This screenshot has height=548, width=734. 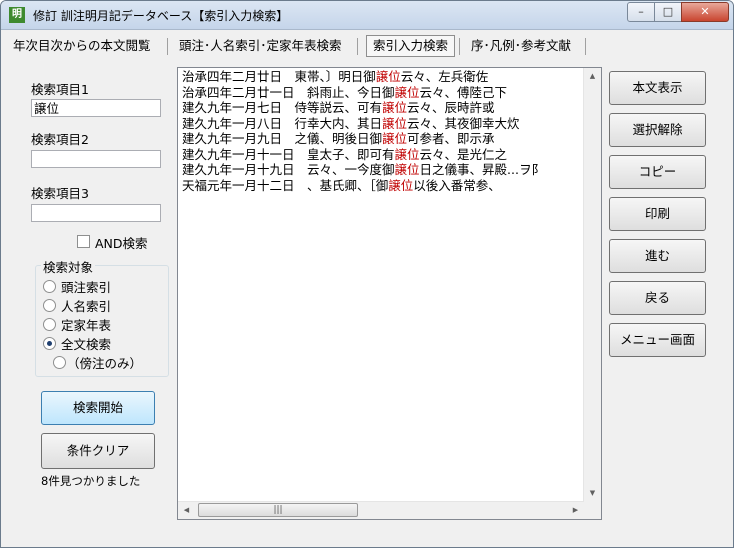 What do you see at coordinates (367, 15) in the screenshot?
I see `title-bar: 明 修訂 訓注明月記データベース【索引入力検索】 – □ ✕` at bounding box center [367, 15].